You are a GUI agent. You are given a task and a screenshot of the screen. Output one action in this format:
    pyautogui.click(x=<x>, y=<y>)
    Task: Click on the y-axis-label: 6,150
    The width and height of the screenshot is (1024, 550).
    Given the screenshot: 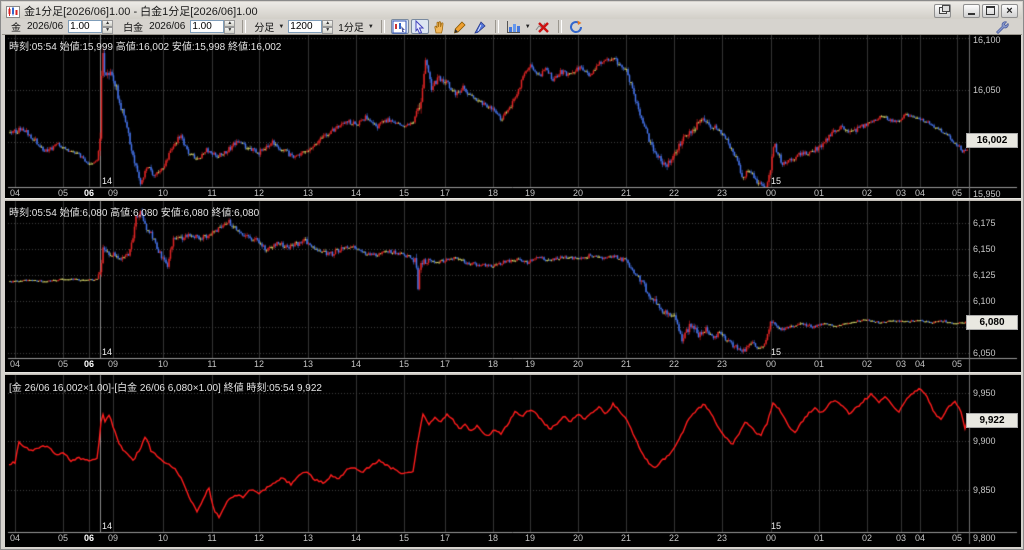 What is the action you would take?
    pyautogui.click(x=984, y=249)
    